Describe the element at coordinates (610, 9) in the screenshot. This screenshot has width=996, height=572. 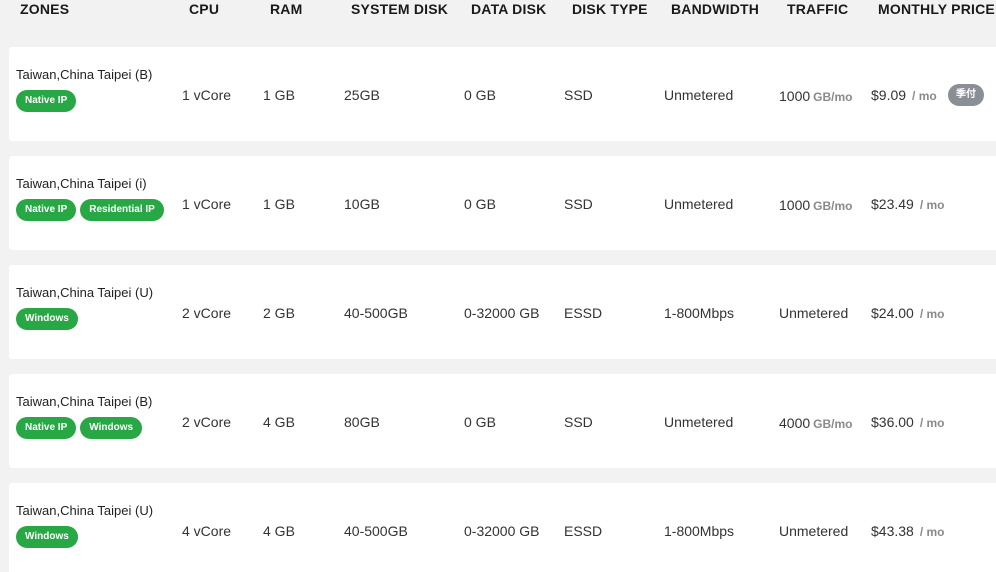
I see `header-disk-type: DISK TYPE` at that location.